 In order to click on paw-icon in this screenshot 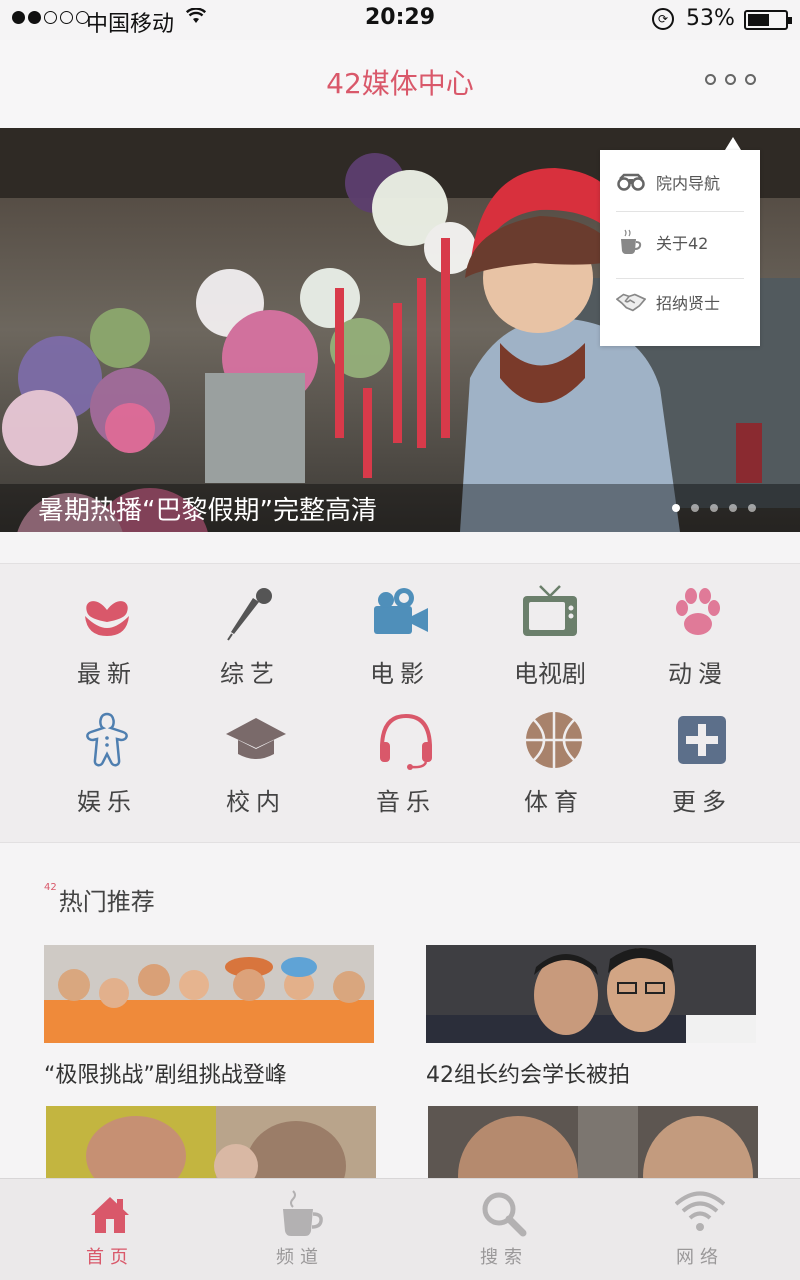, I will do `click(698, 612)`.